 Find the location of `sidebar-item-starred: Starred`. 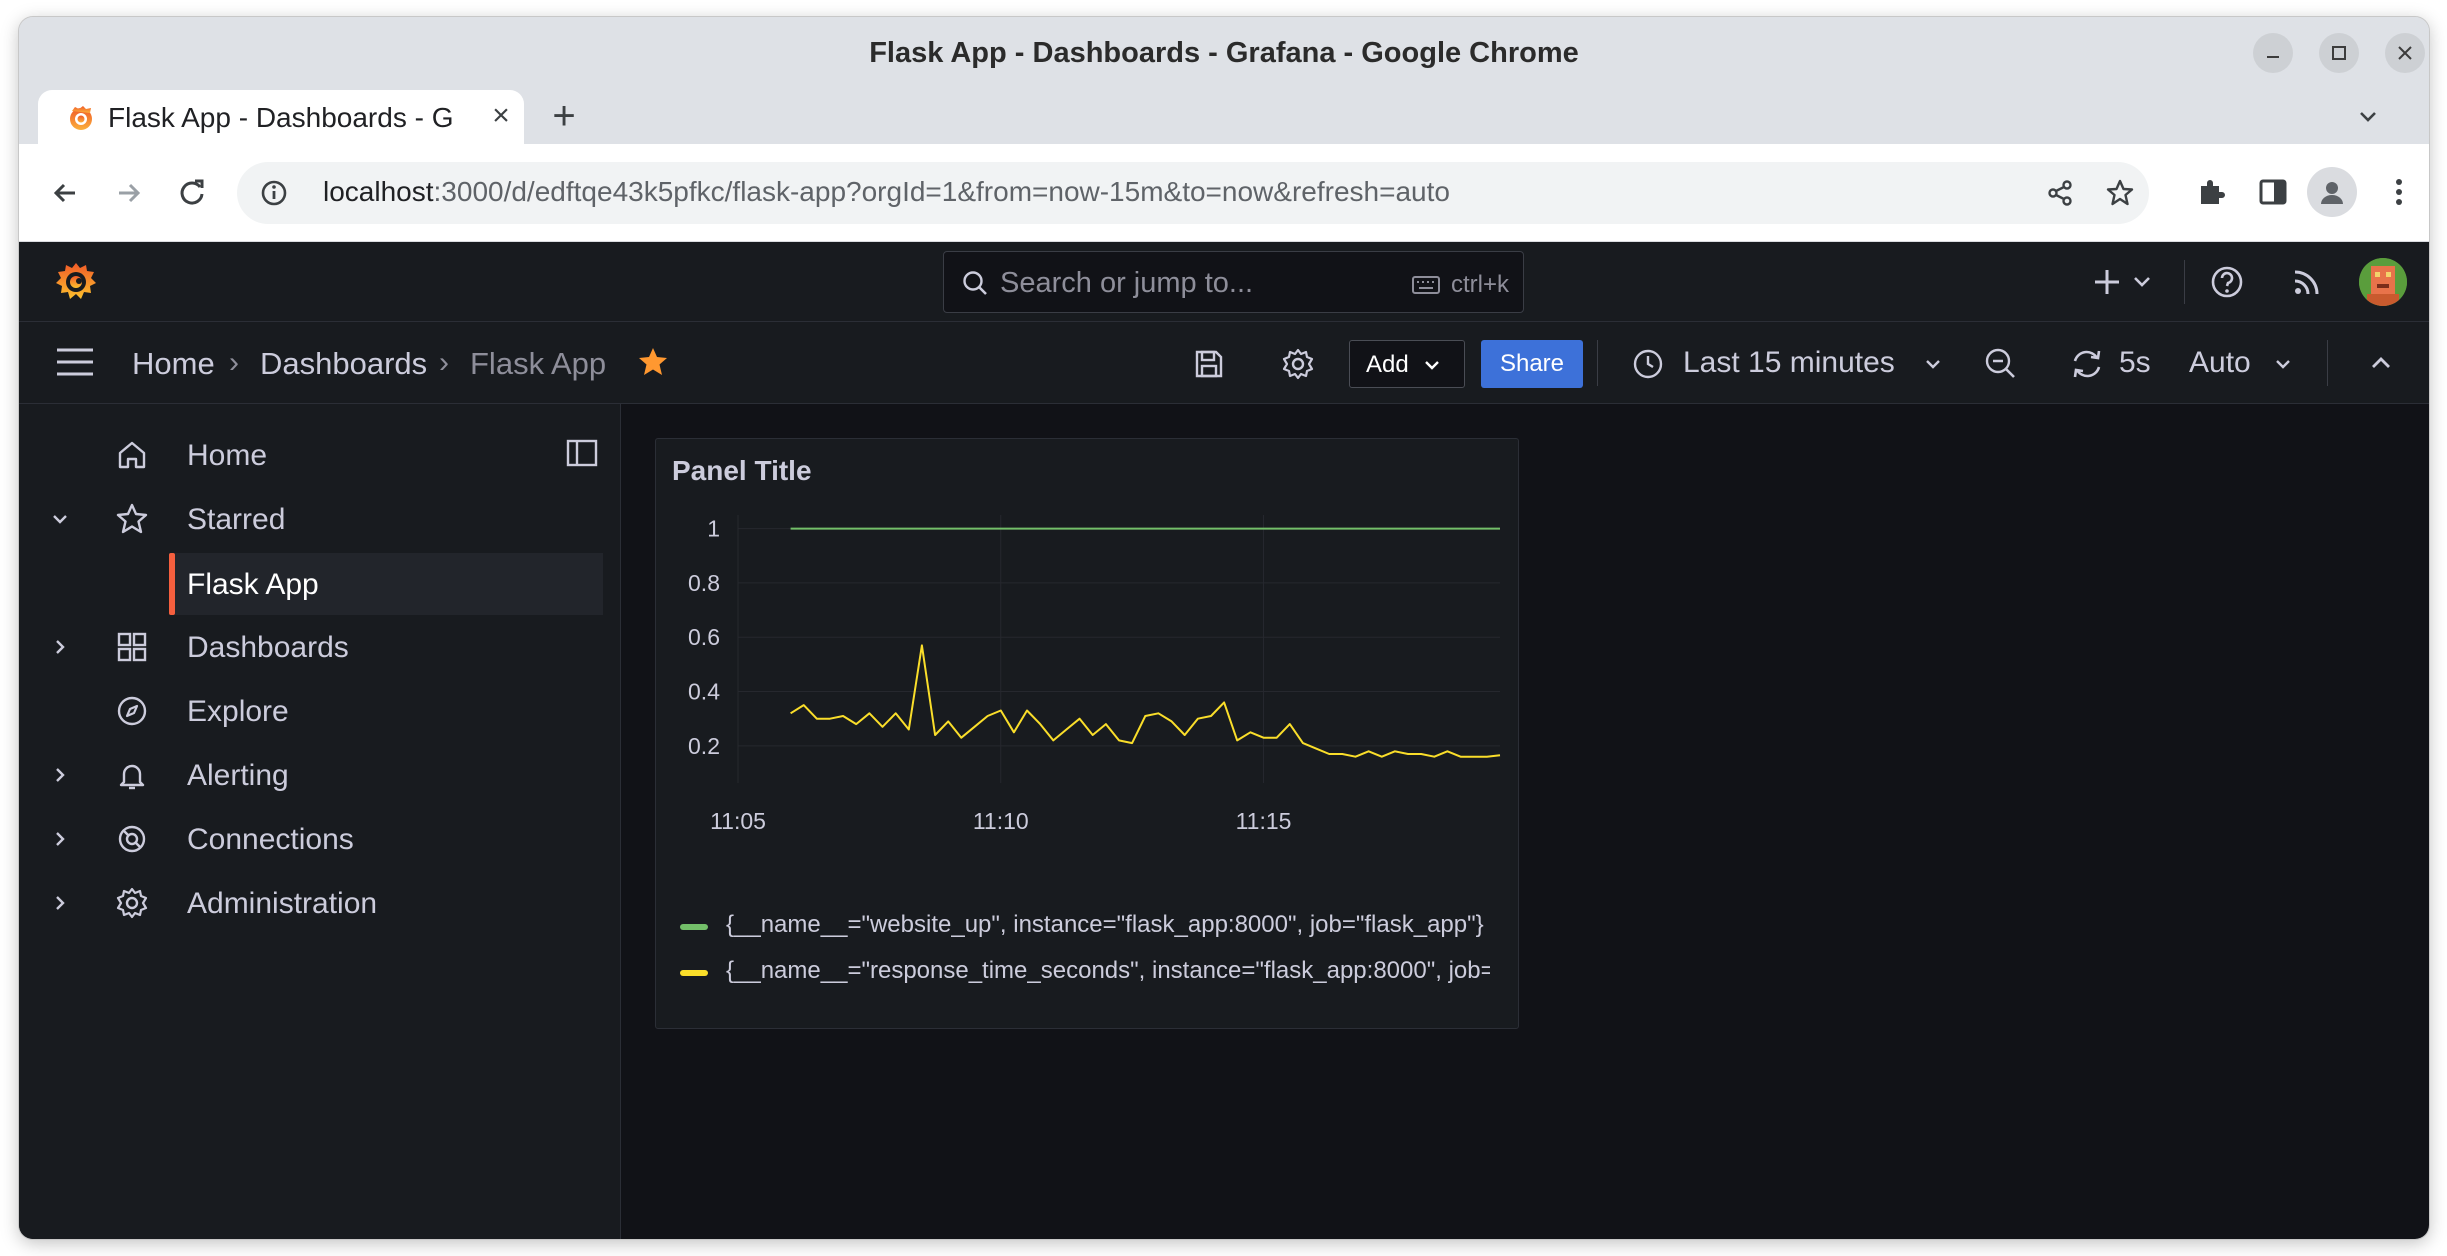

sidebar-item-starred: Starred is located at coordinates (320, 519).